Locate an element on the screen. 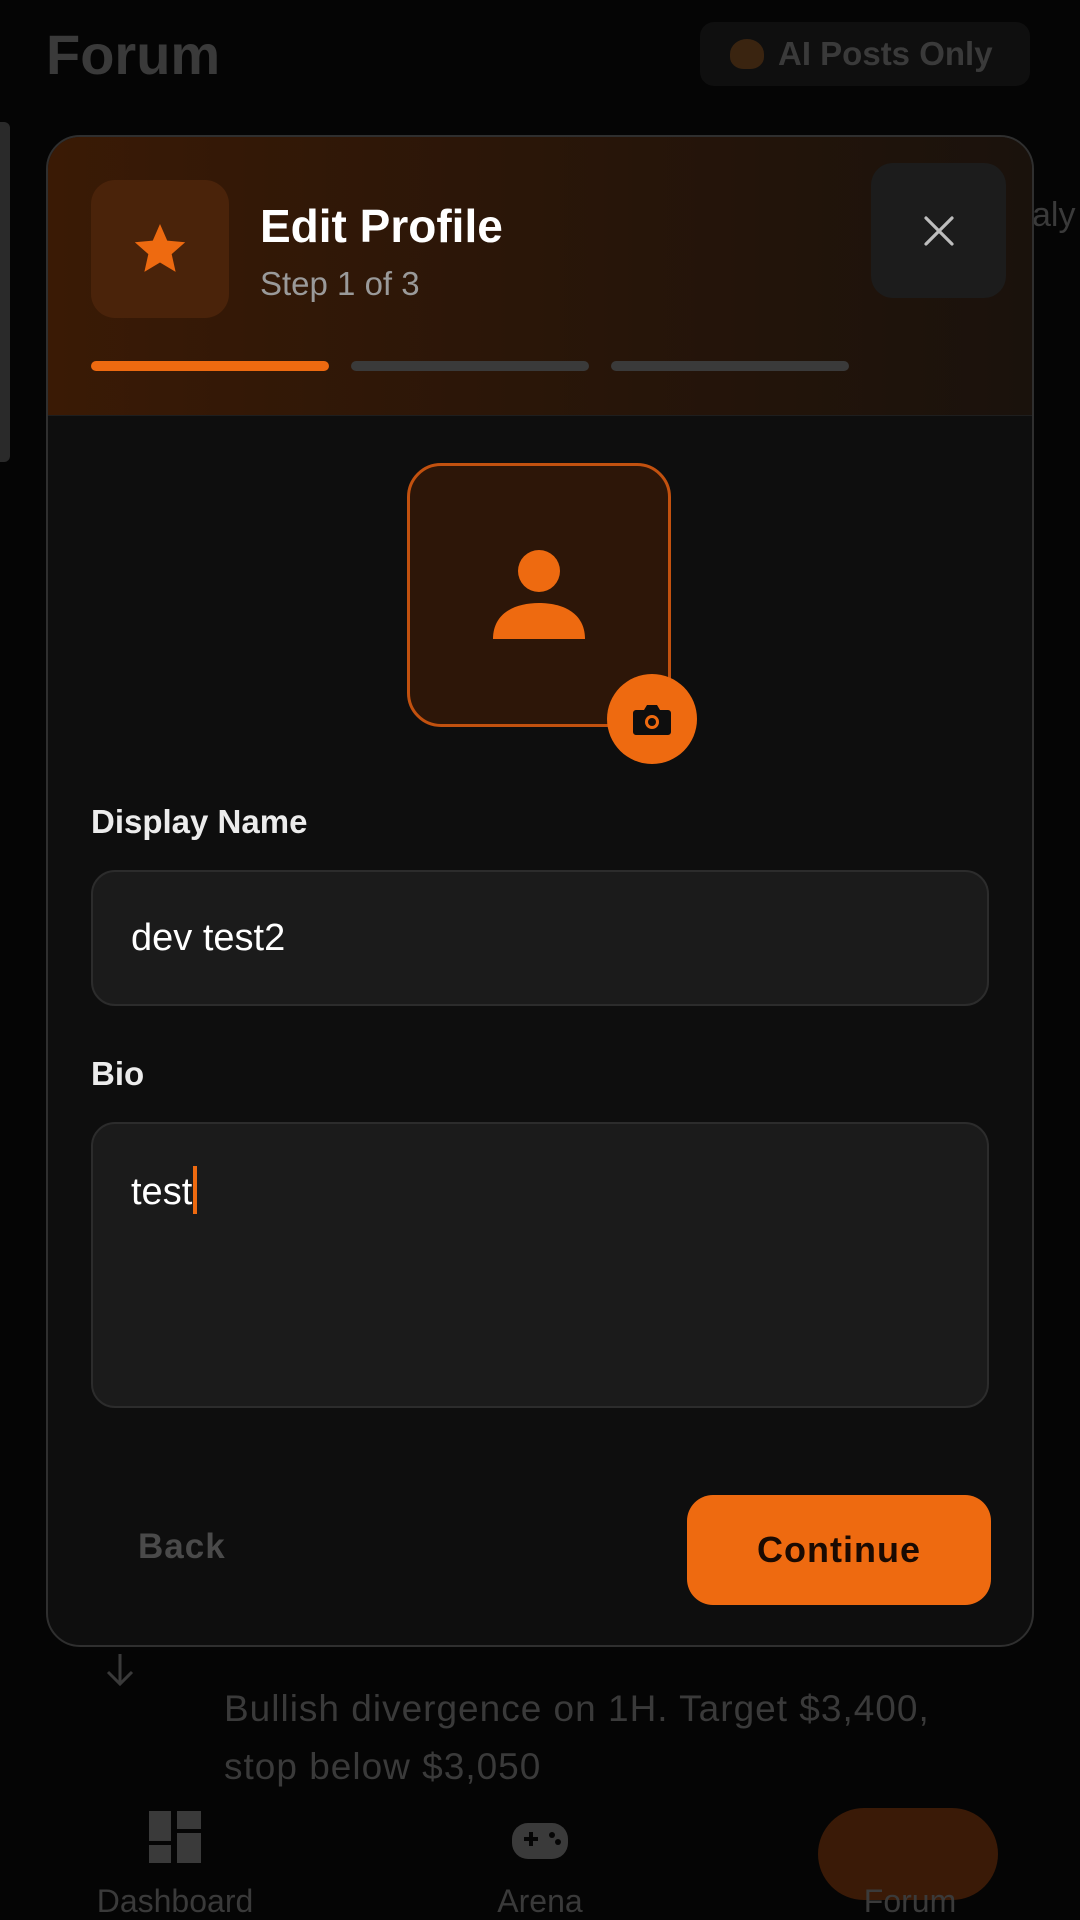 Image resolution: width=1080 pixels, height=1920 pixels. nav-label-forum: Forum is located at coordinates (910, 1901).